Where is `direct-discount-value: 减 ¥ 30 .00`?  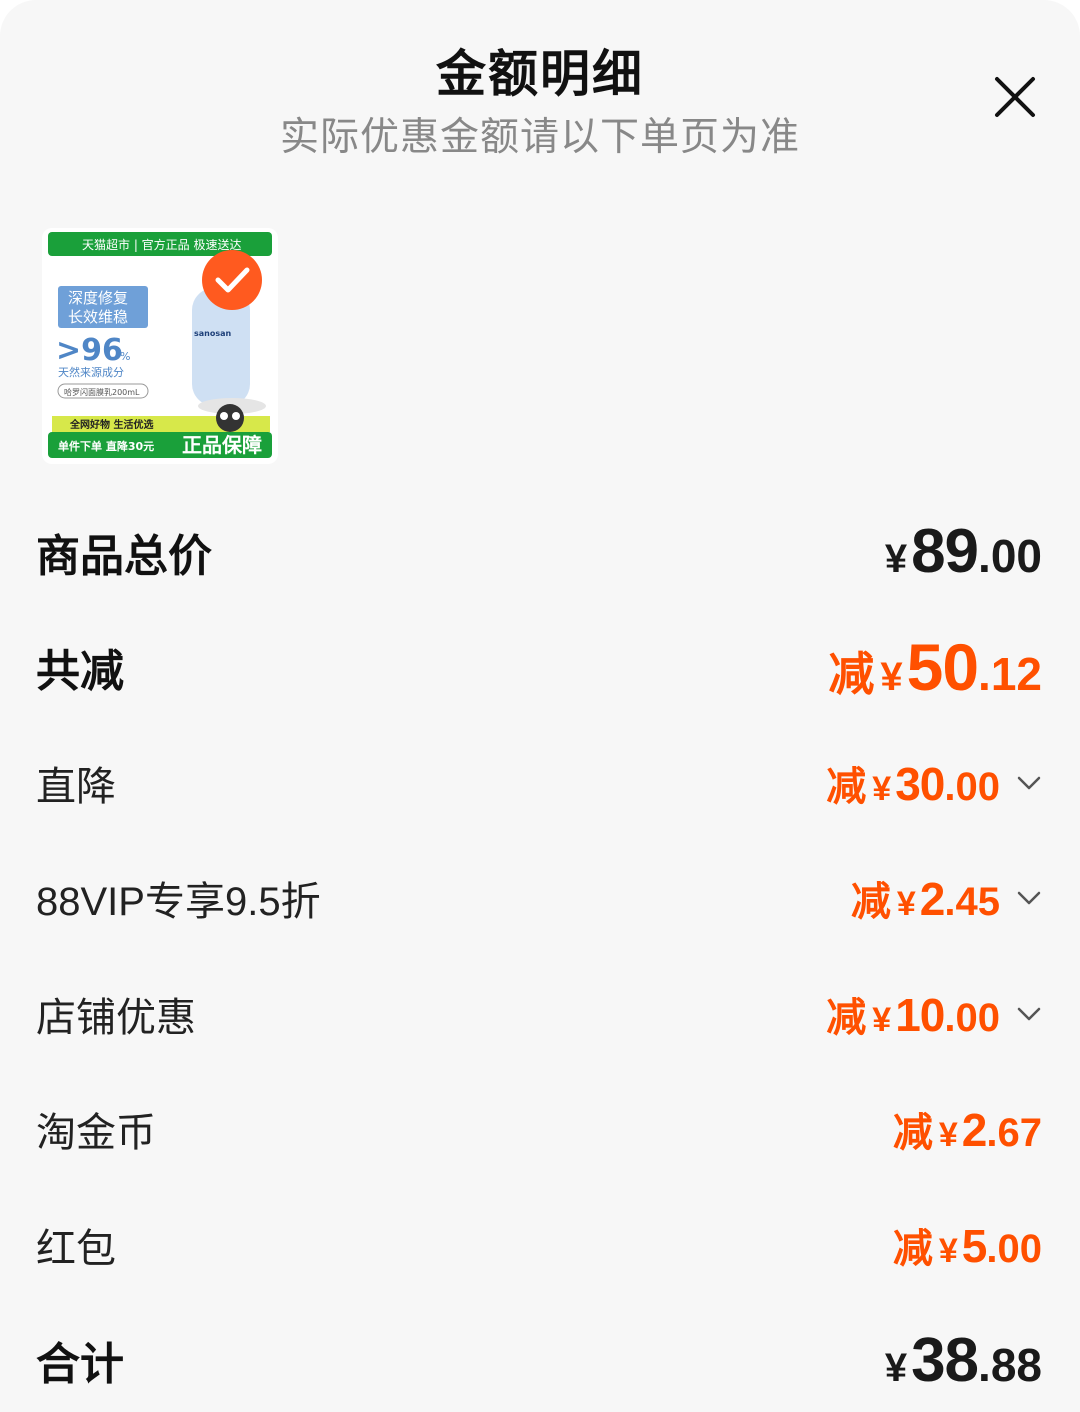 direct-discount-value: 减 ¥ 30 .00 is located at coordinates (913, 783).